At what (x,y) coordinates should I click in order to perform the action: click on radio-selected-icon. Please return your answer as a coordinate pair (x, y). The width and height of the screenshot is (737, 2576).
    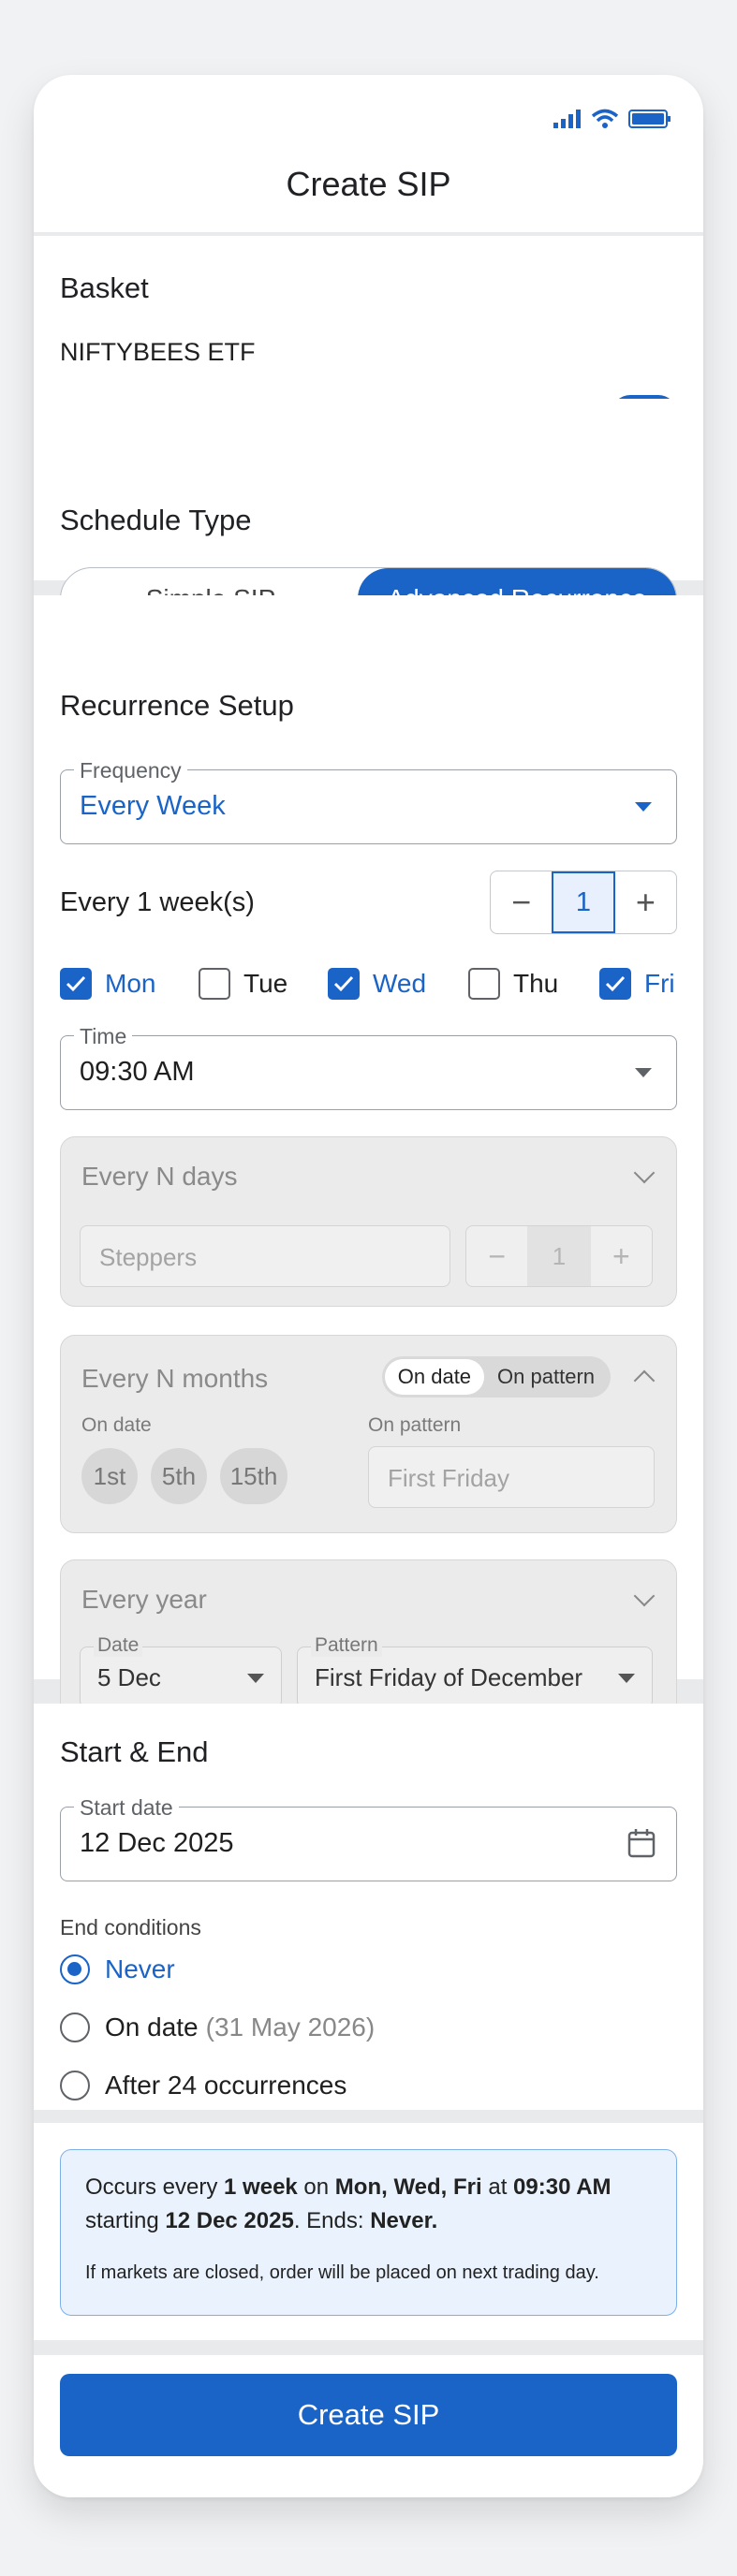
    Looking at the image, I should click on (75, 1969).